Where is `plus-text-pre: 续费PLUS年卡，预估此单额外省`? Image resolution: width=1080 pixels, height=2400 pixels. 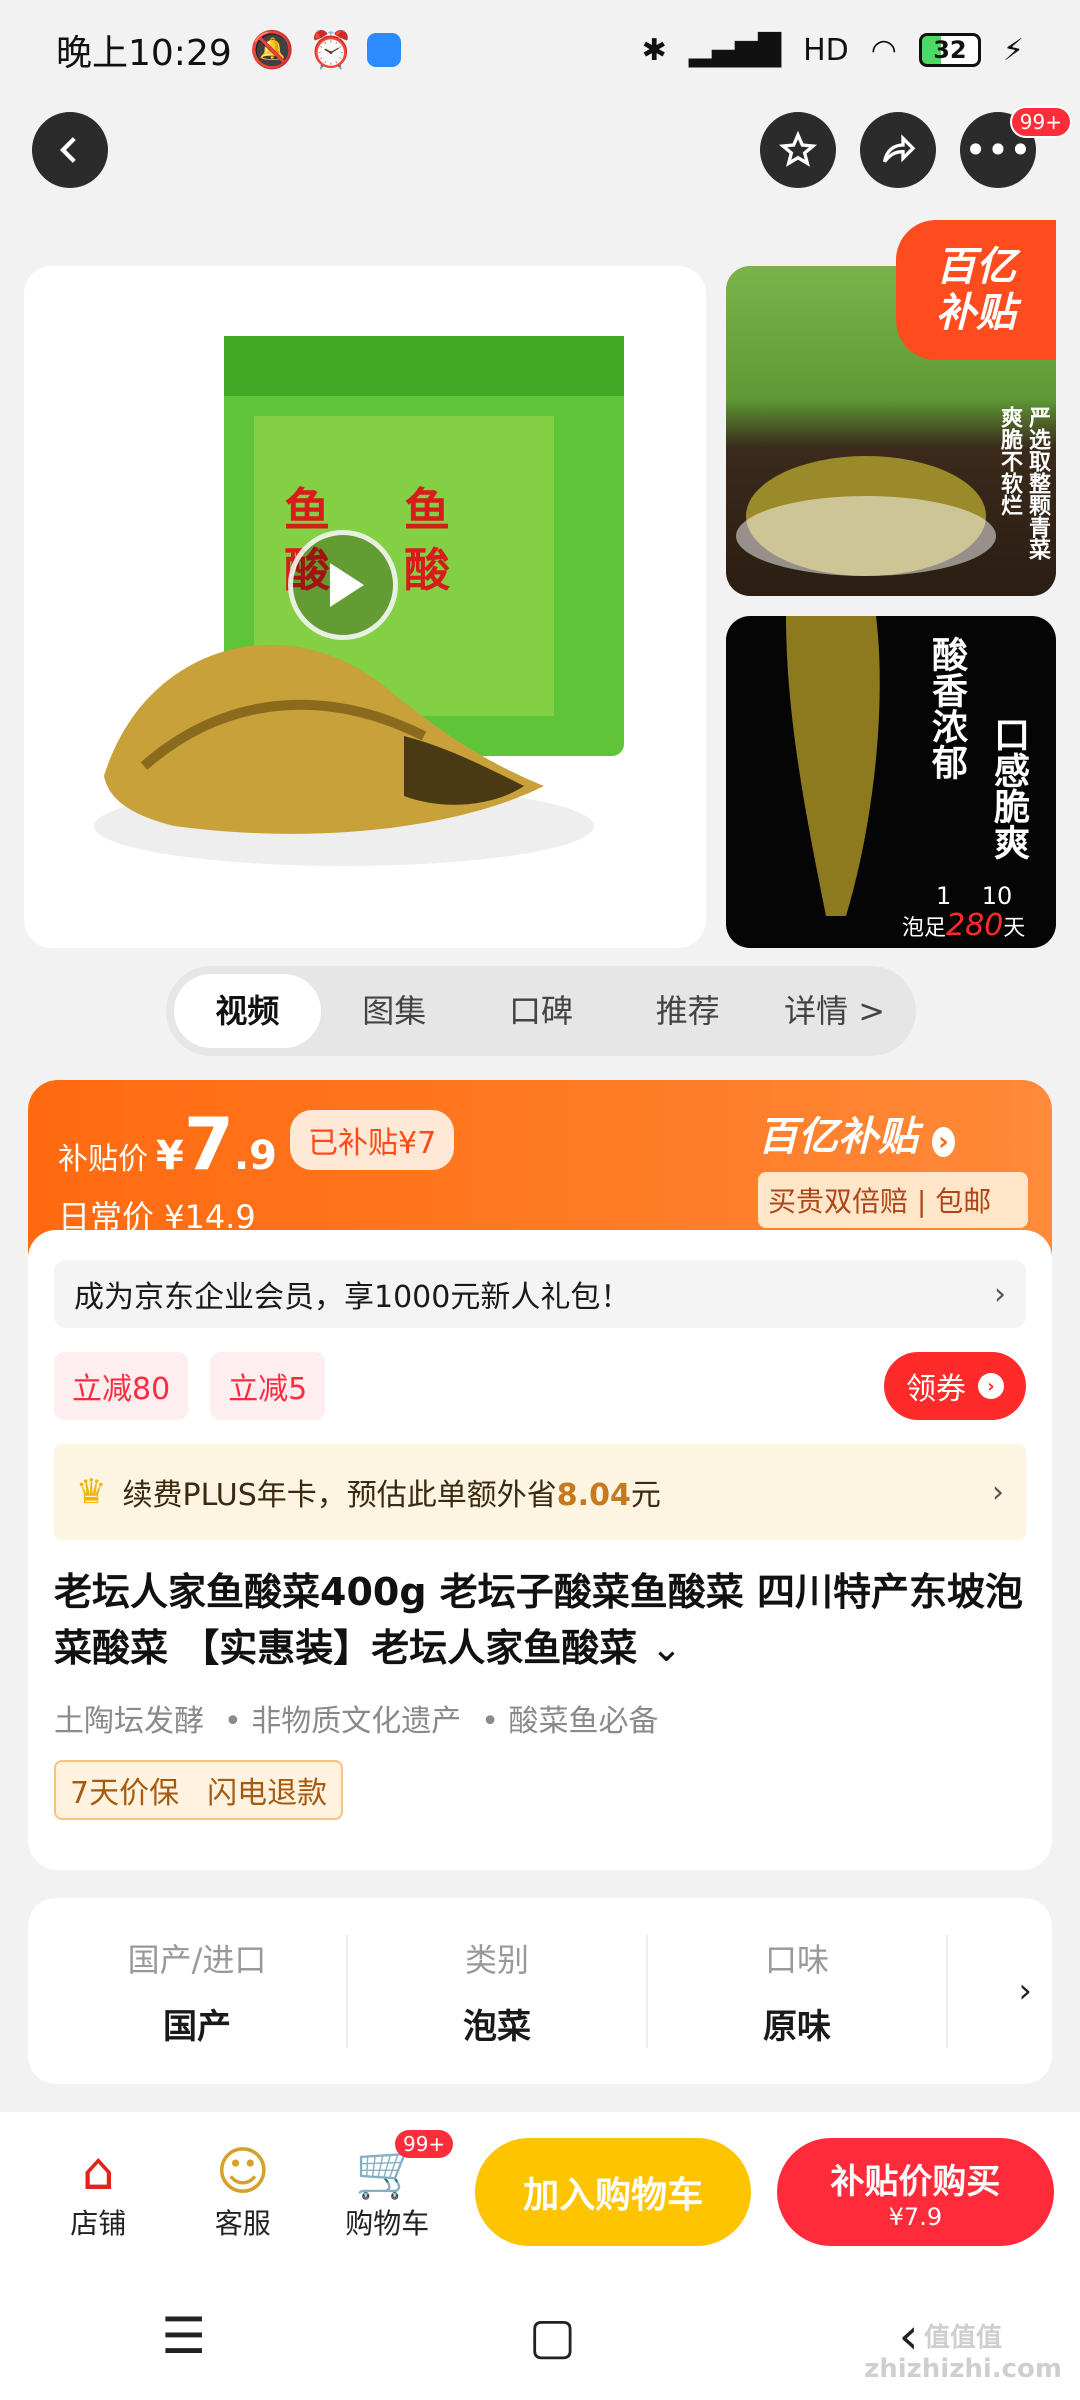 plus-text-pre: 续费PLUS年卡，预估此单额外省 is located at coordinates (339, 1495).